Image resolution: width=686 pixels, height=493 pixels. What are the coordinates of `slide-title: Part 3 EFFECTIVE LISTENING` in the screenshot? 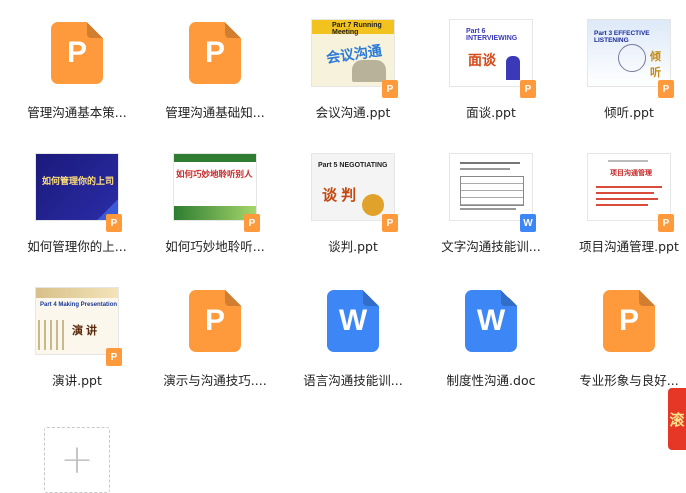 It's located at (622, 37).